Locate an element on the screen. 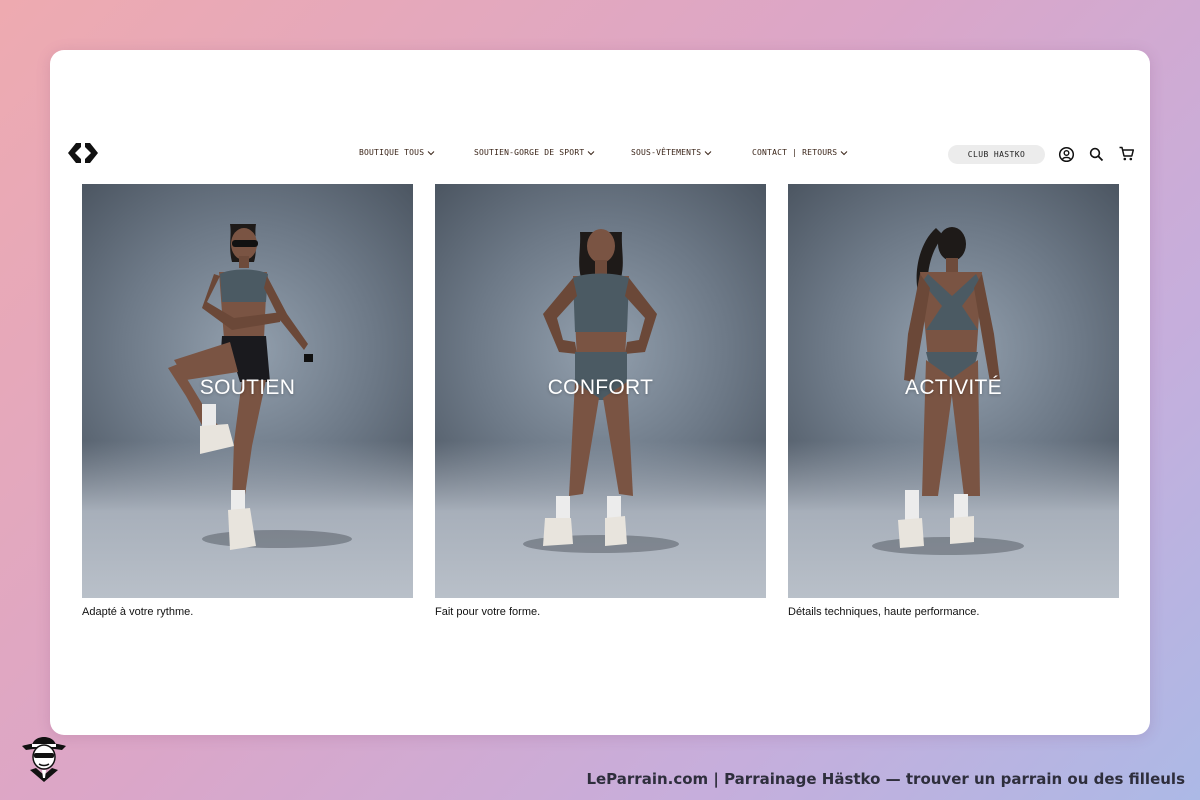 The width and height of the screenshot is (1200, 800). collection-tile-confort: CONFORT Fait pour votre forme. is located at coordinates (600, 401).